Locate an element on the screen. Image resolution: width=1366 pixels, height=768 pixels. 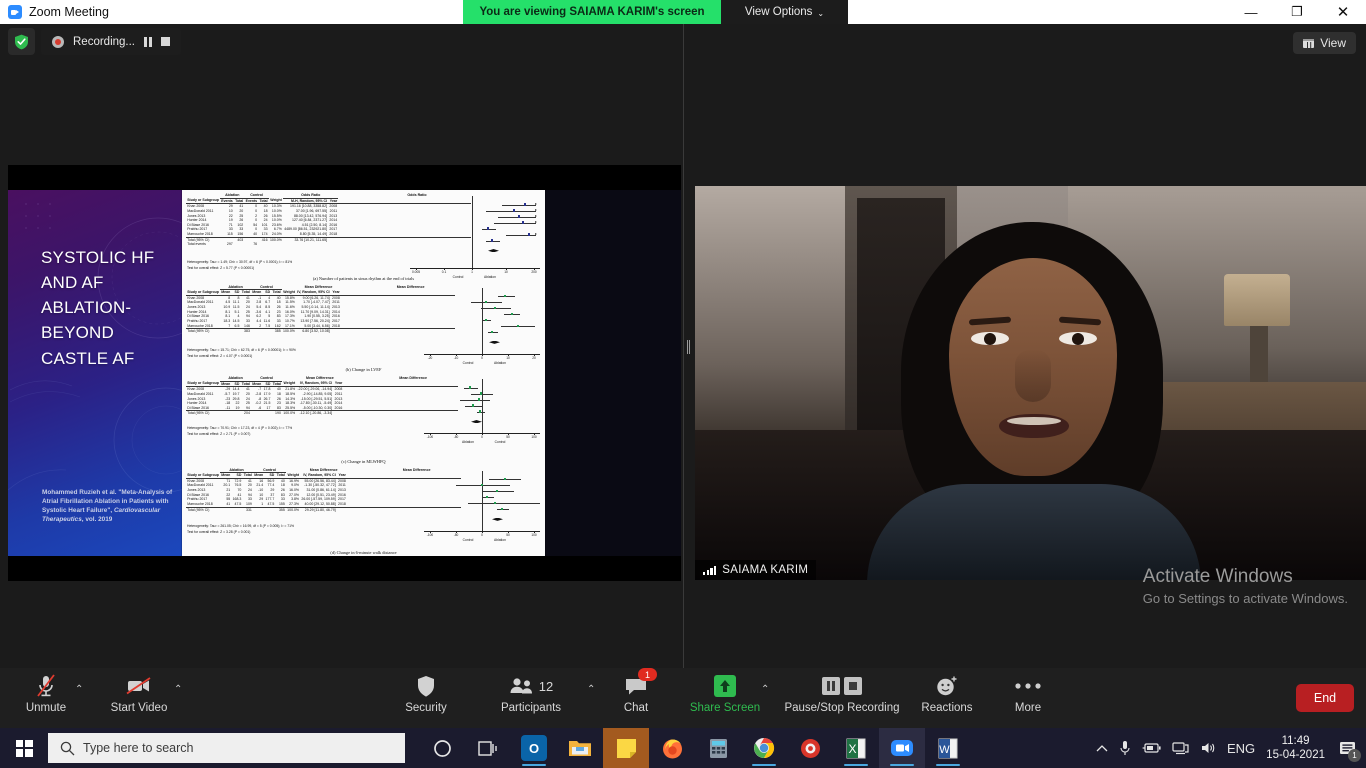
share-screen-button: Share Screen is located at coordinates (725, 698).